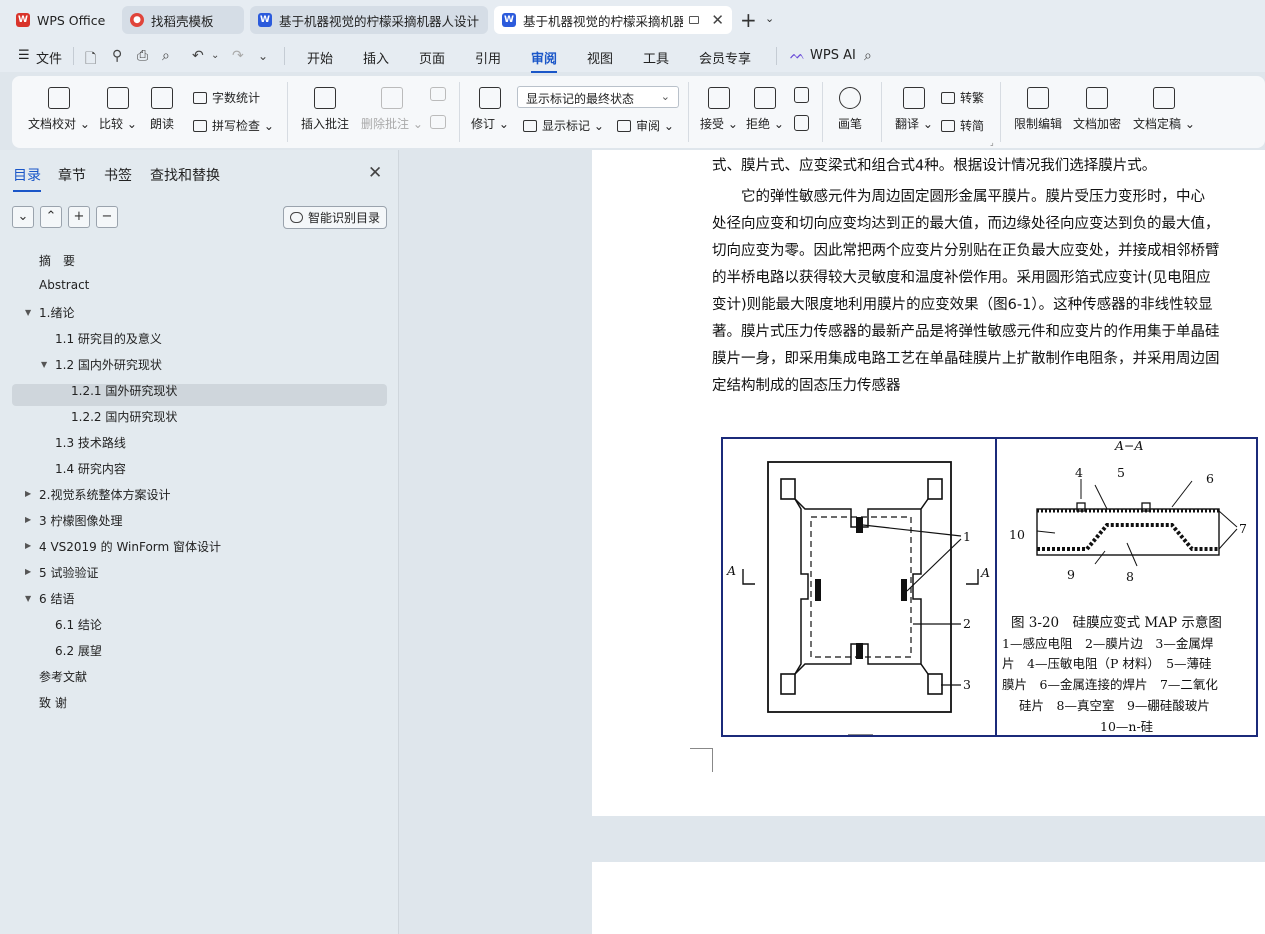  Describe the element at coordinates (1243, 528) in the screenshot. I see `callout-label: 7` at that location.